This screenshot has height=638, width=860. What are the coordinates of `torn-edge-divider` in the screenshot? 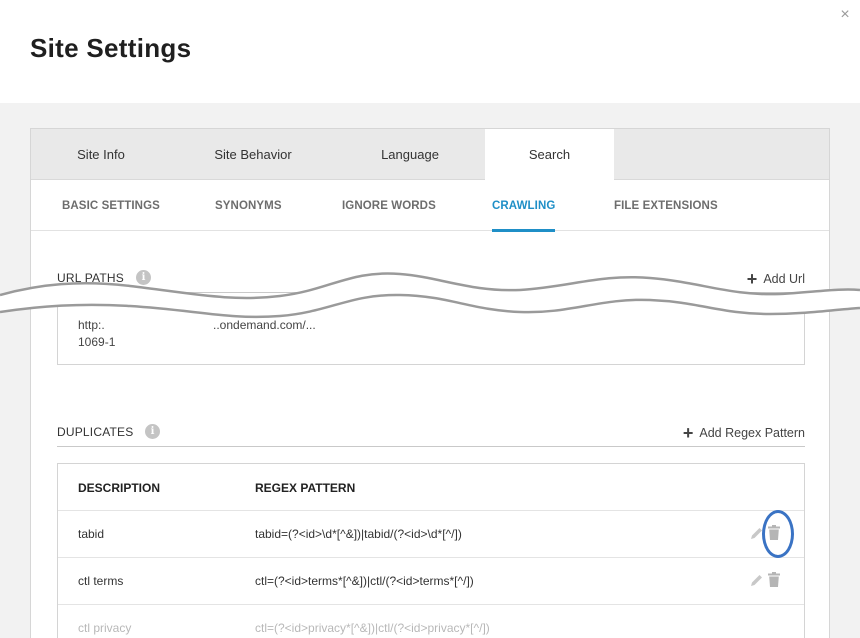 It's located at (430, 295).